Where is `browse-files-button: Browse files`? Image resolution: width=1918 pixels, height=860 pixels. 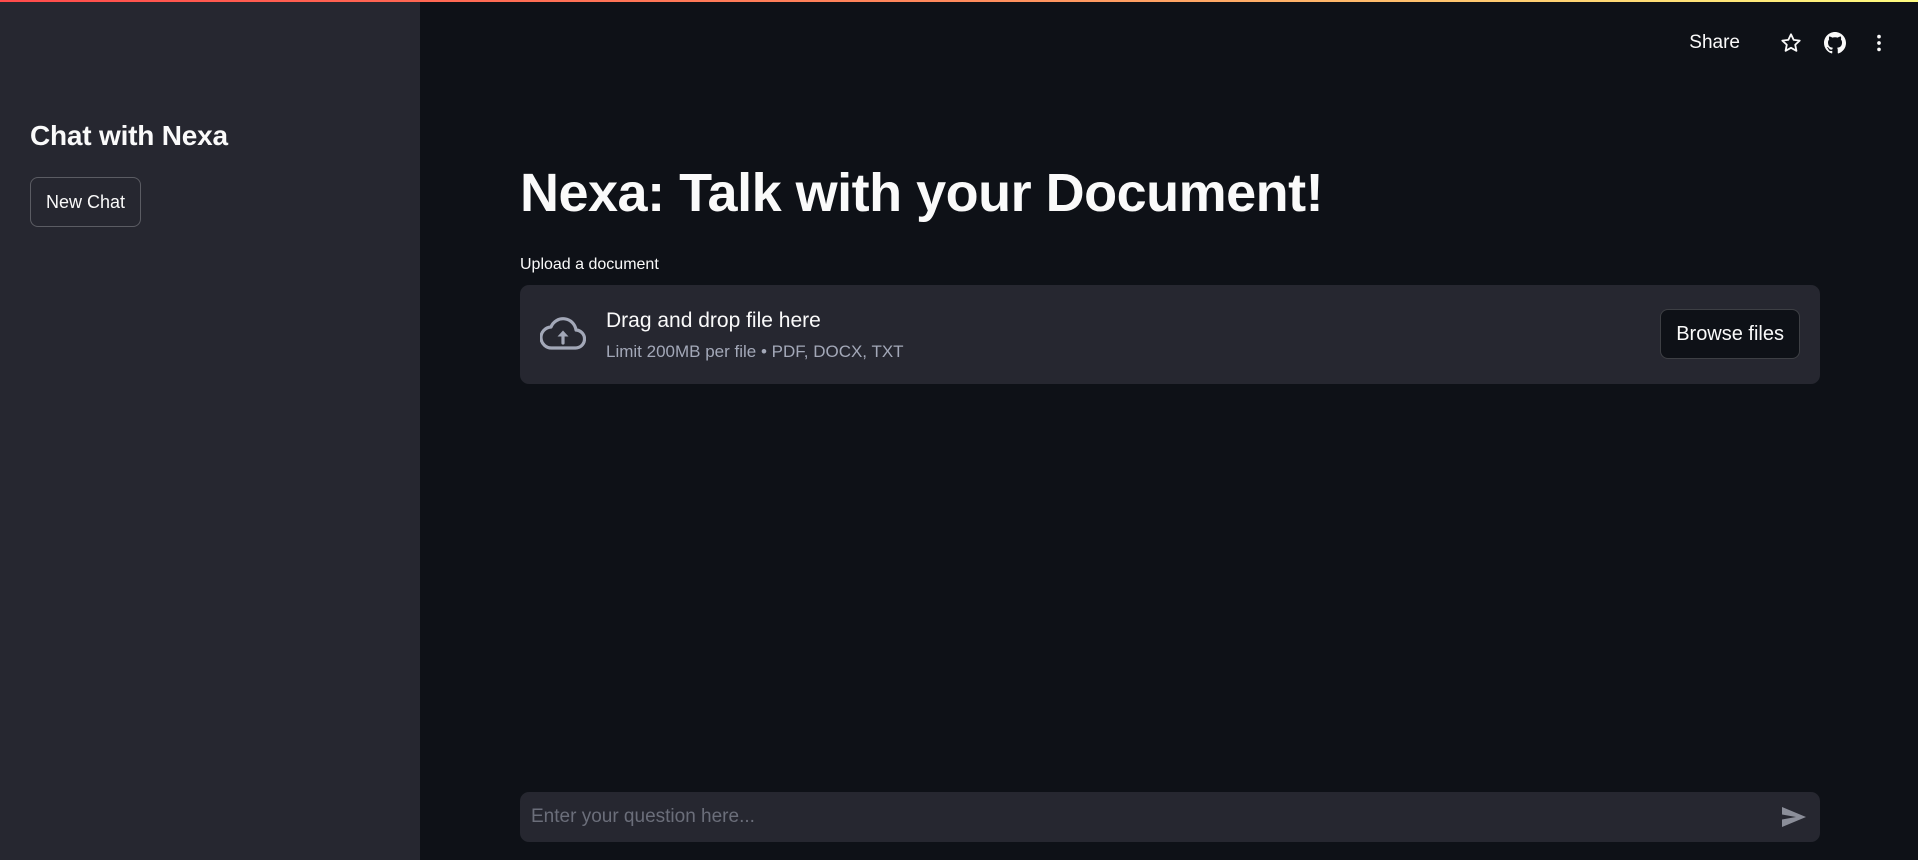
browse-files-button: Browse files is located at coordinates (1730, 334).